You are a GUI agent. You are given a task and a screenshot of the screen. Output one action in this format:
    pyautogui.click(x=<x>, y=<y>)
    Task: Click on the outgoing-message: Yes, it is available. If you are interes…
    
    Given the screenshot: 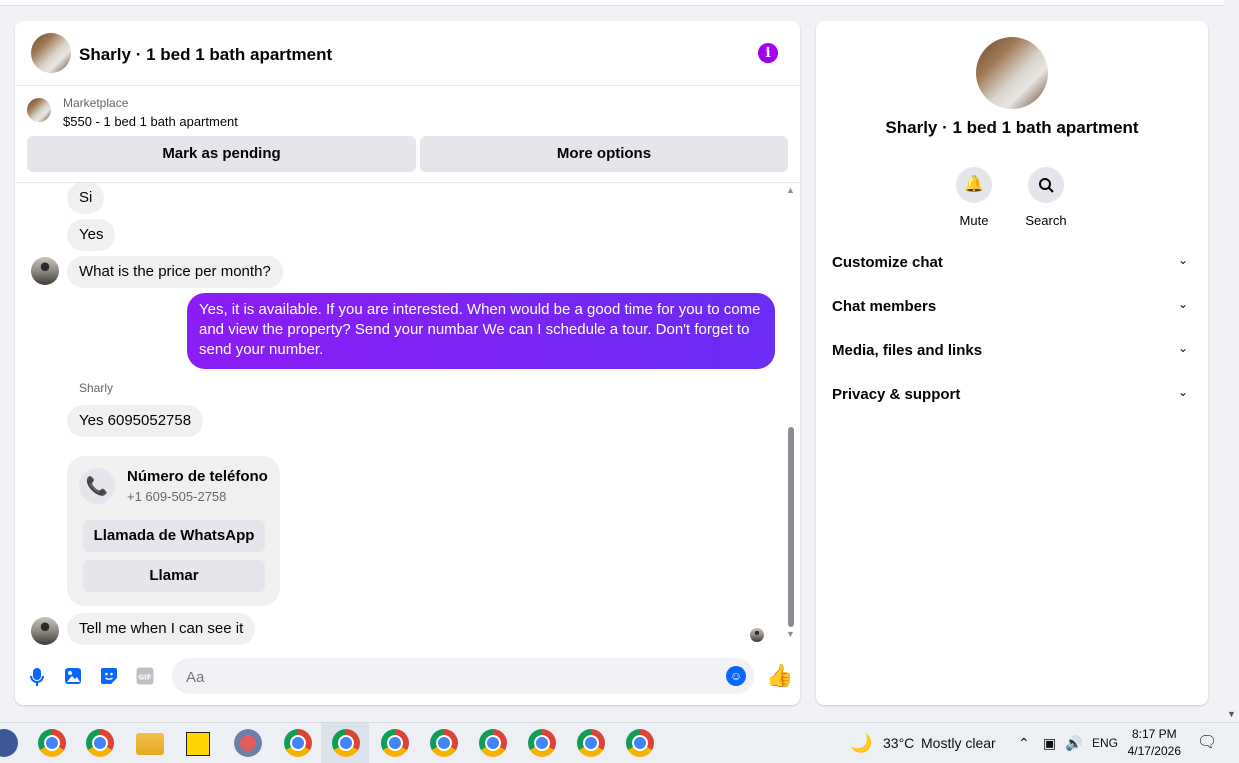 What is the action you would take?
    pyautogui.click(x=481, y=331)
    